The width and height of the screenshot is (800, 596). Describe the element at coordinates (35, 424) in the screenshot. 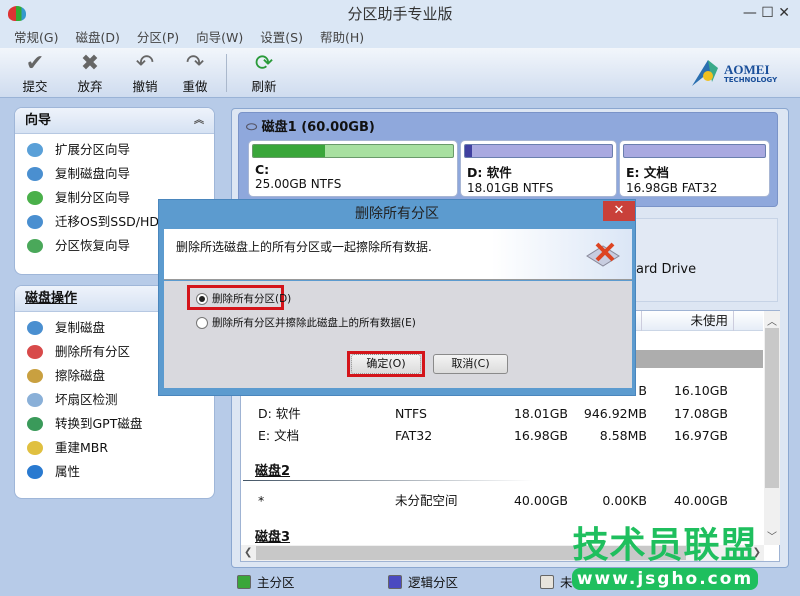

I see `convert-gpt-icon` at that location.